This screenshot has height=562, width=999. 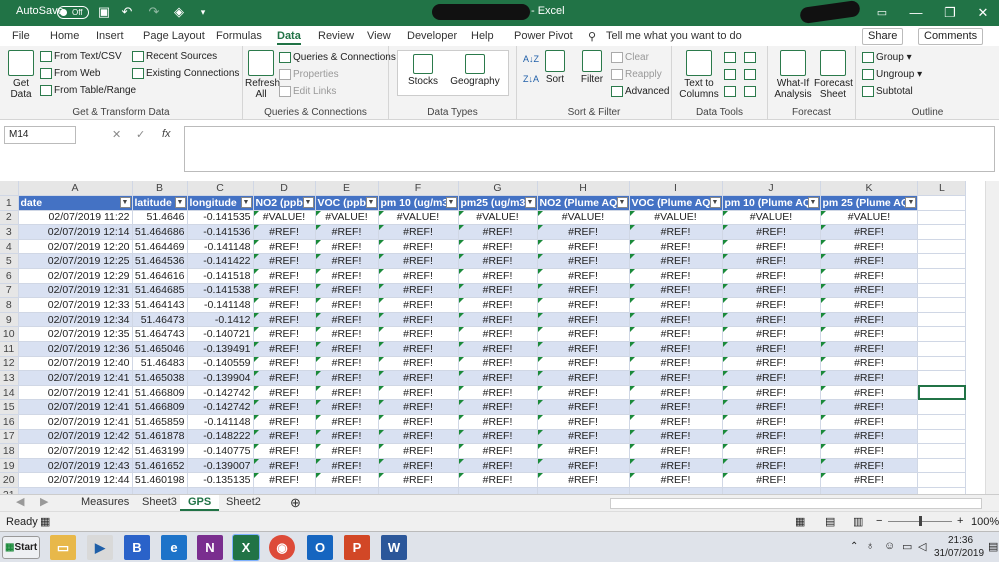 What do you see at coordinates (916, 13) in the screenshot?
I see `minimize-button: —` at bounding box center [916, 13].